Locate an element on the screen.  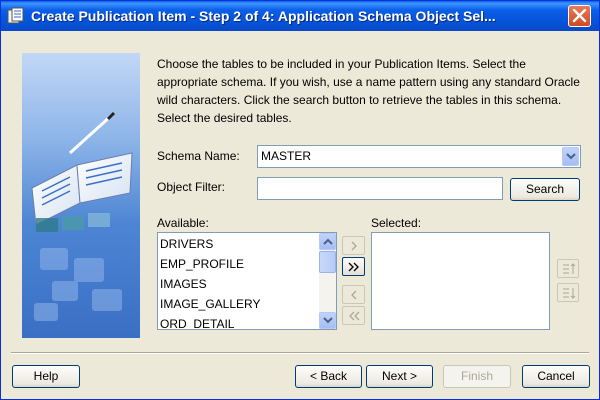
move-up-button is located at coordinates (568, 268).